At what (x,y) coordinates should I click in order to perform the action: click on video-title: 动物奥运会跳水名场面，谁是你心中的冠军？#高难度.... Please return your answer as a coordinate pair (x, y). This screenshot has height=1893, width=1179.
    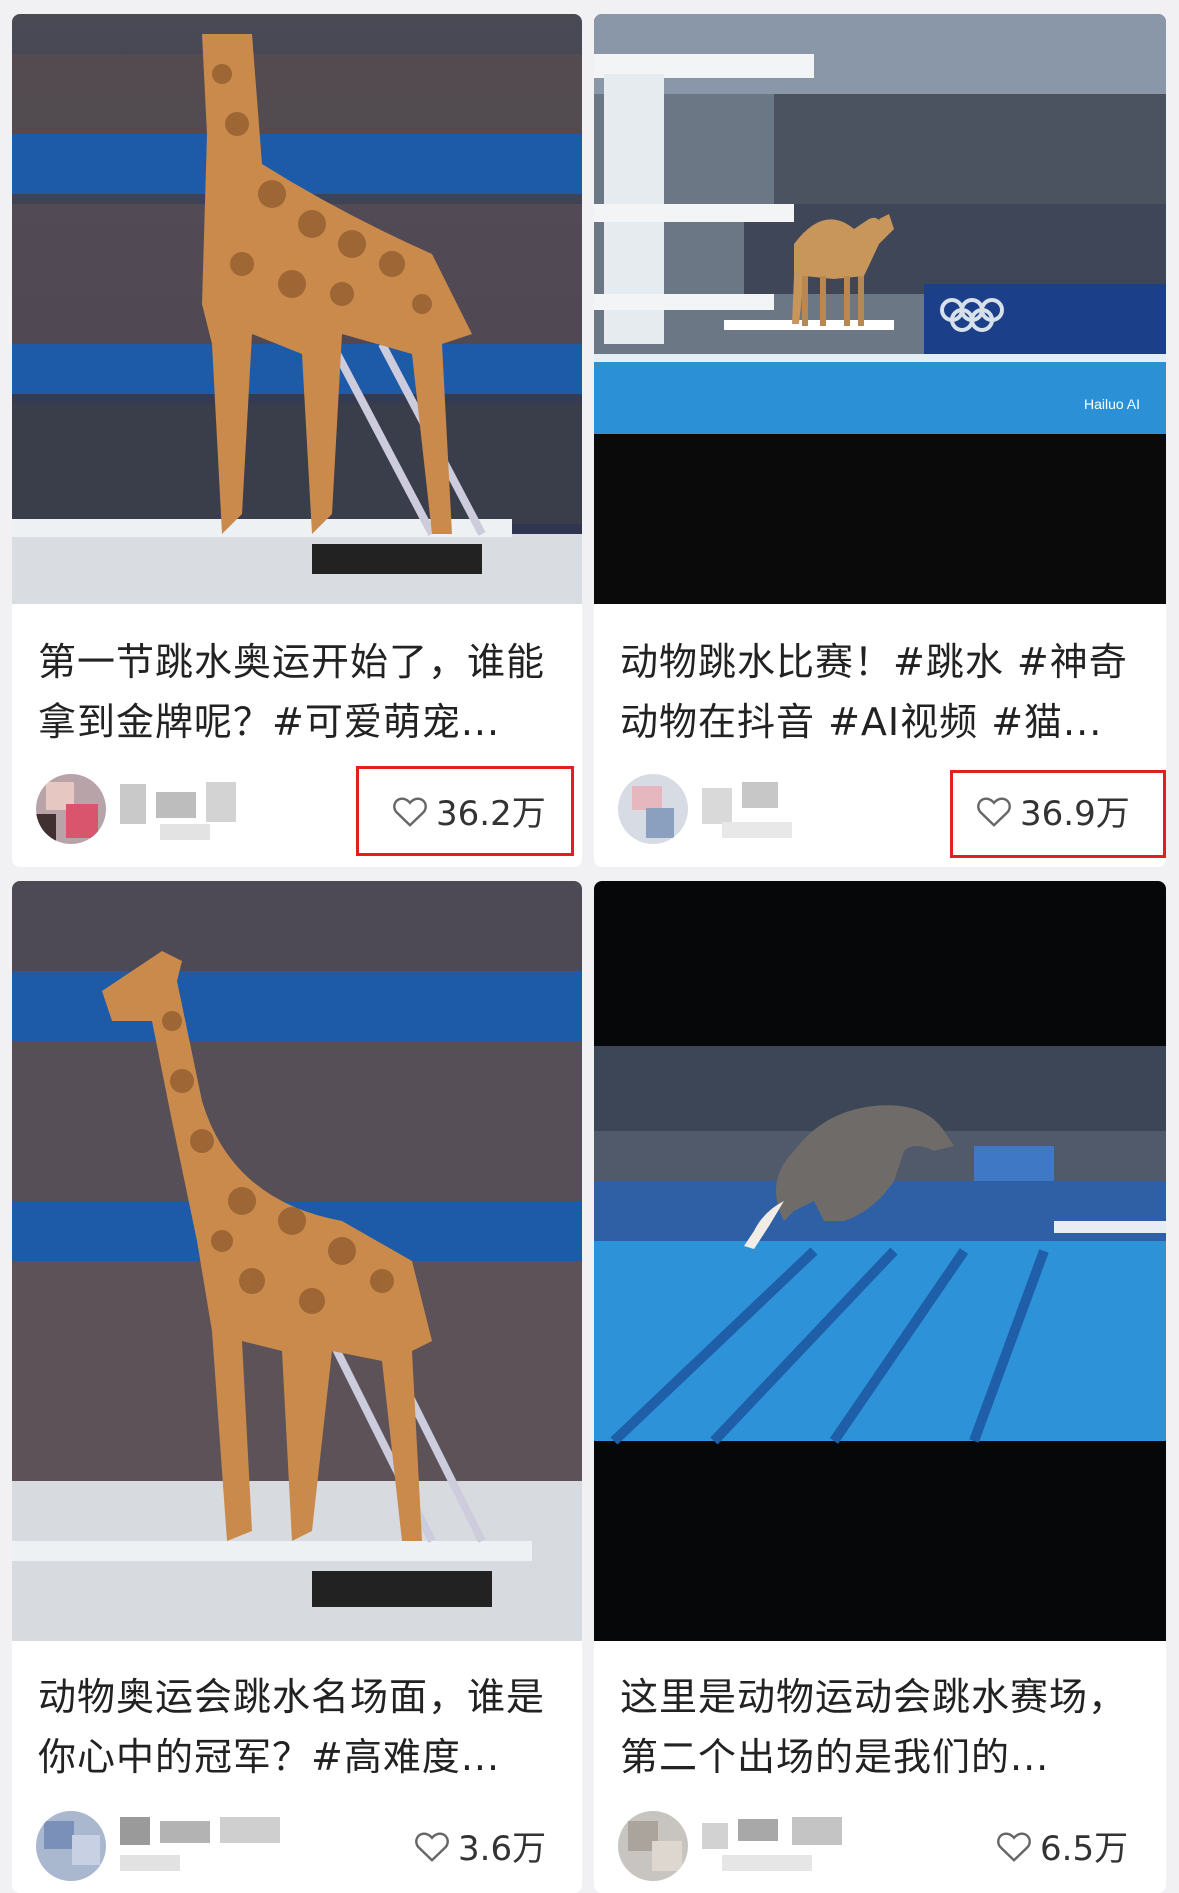
    Looking at the image, I should click on (297, 1727).